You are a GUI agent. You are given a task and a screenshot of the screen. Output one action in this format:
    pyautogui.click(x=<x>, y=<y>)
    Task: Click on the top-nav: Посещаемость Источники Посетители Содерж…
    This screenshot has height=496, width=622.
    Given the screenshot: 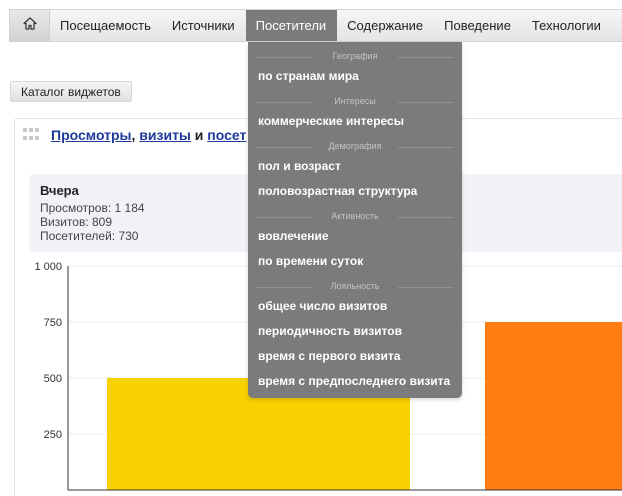 What is the action you would take?
    pyautogui.click(x=315, y=25)
    